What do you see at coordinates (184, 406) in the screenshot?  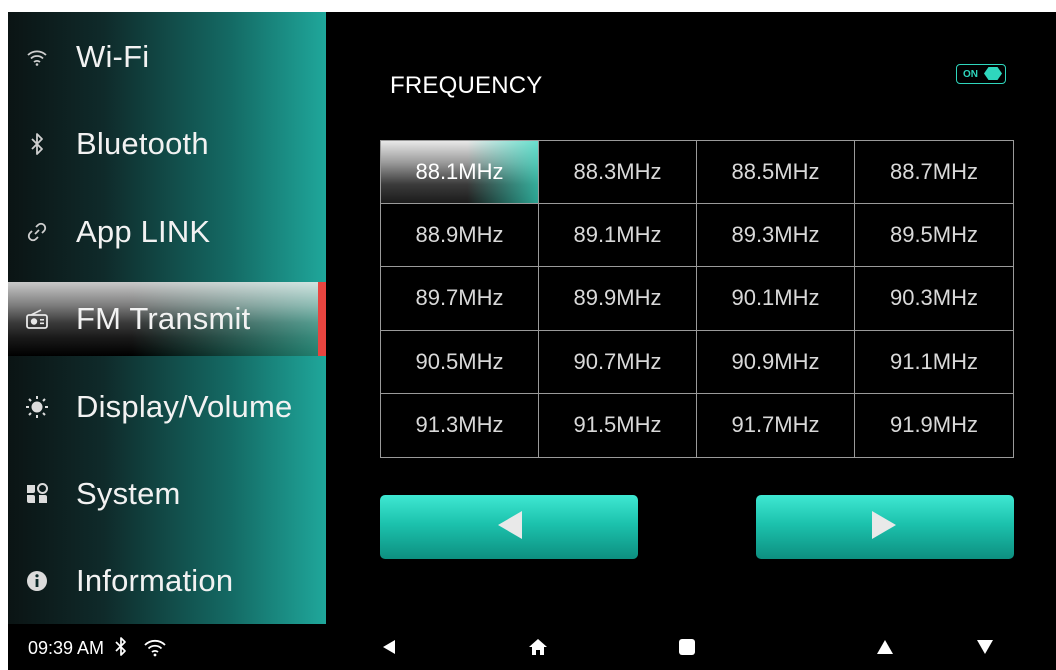 I see `sidebar-item-label: Display/Volume` at bounding box center [184, 406].